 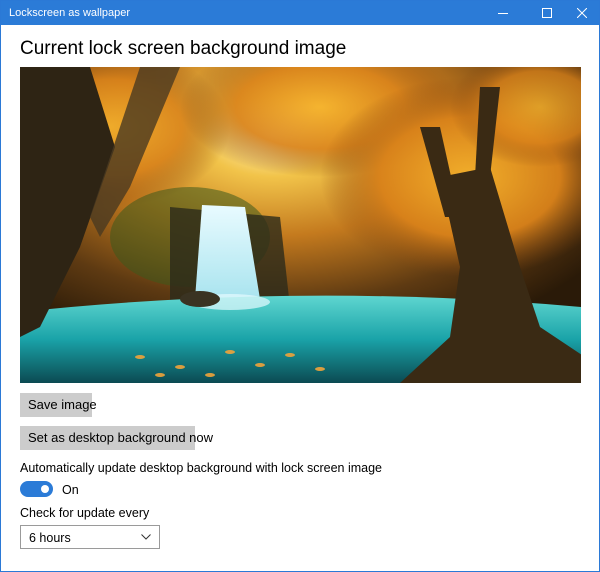 I want to click on maximize-button, so click(x=547, y=13).